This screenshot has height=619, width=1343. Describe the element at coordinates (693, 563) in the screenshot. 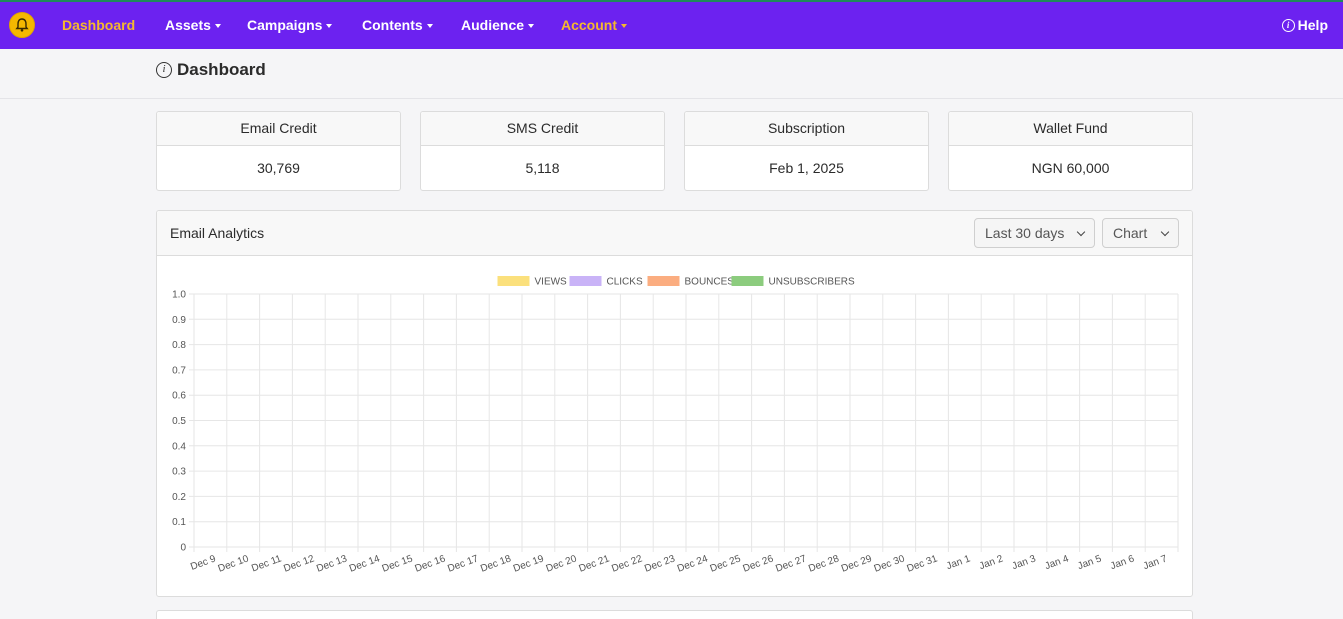

I see `x-tick-label: Dec 24` at that location.